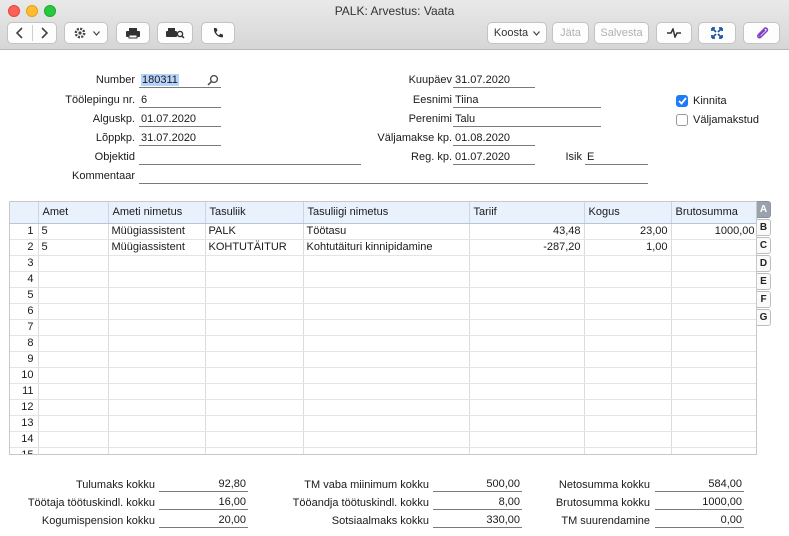 This screenshot has width=789, height=536. I want to click on objektid-field, so click(250, 157).